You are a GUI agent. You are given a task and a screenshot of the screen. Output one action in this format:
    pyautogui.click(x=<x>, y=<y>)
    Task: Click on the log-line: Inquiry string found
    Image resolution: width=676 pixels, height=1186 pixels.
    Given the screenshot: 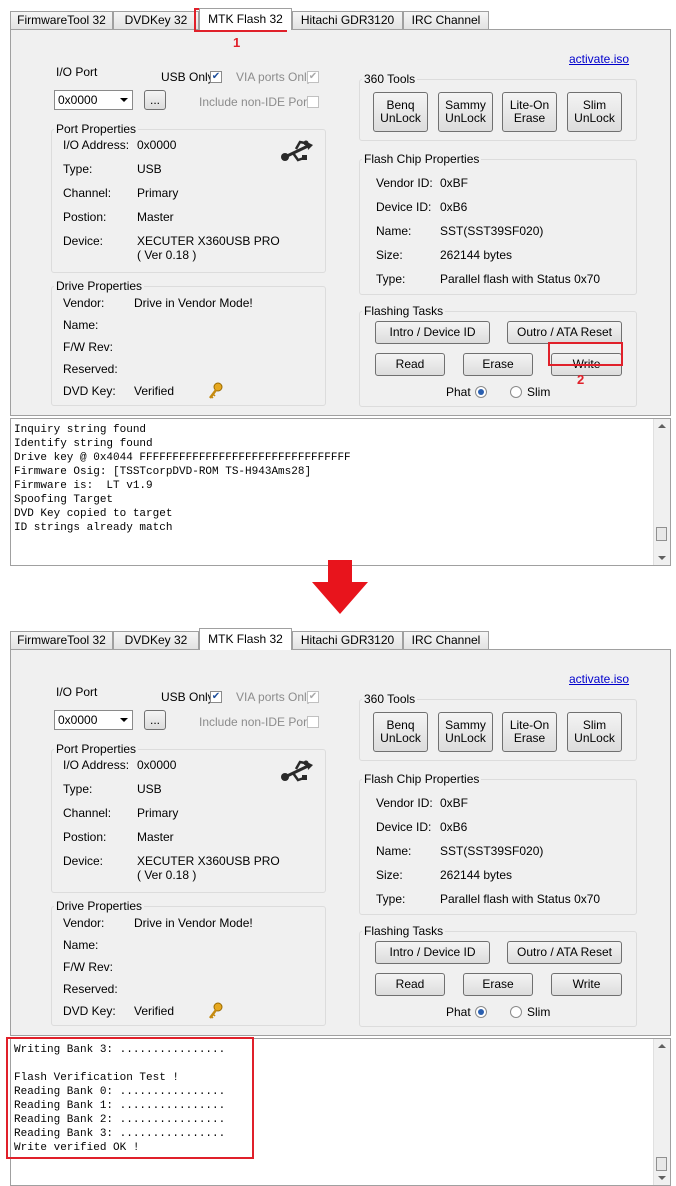 What is the action you would take?
    pyautogui.click(x=80, y=430)
    